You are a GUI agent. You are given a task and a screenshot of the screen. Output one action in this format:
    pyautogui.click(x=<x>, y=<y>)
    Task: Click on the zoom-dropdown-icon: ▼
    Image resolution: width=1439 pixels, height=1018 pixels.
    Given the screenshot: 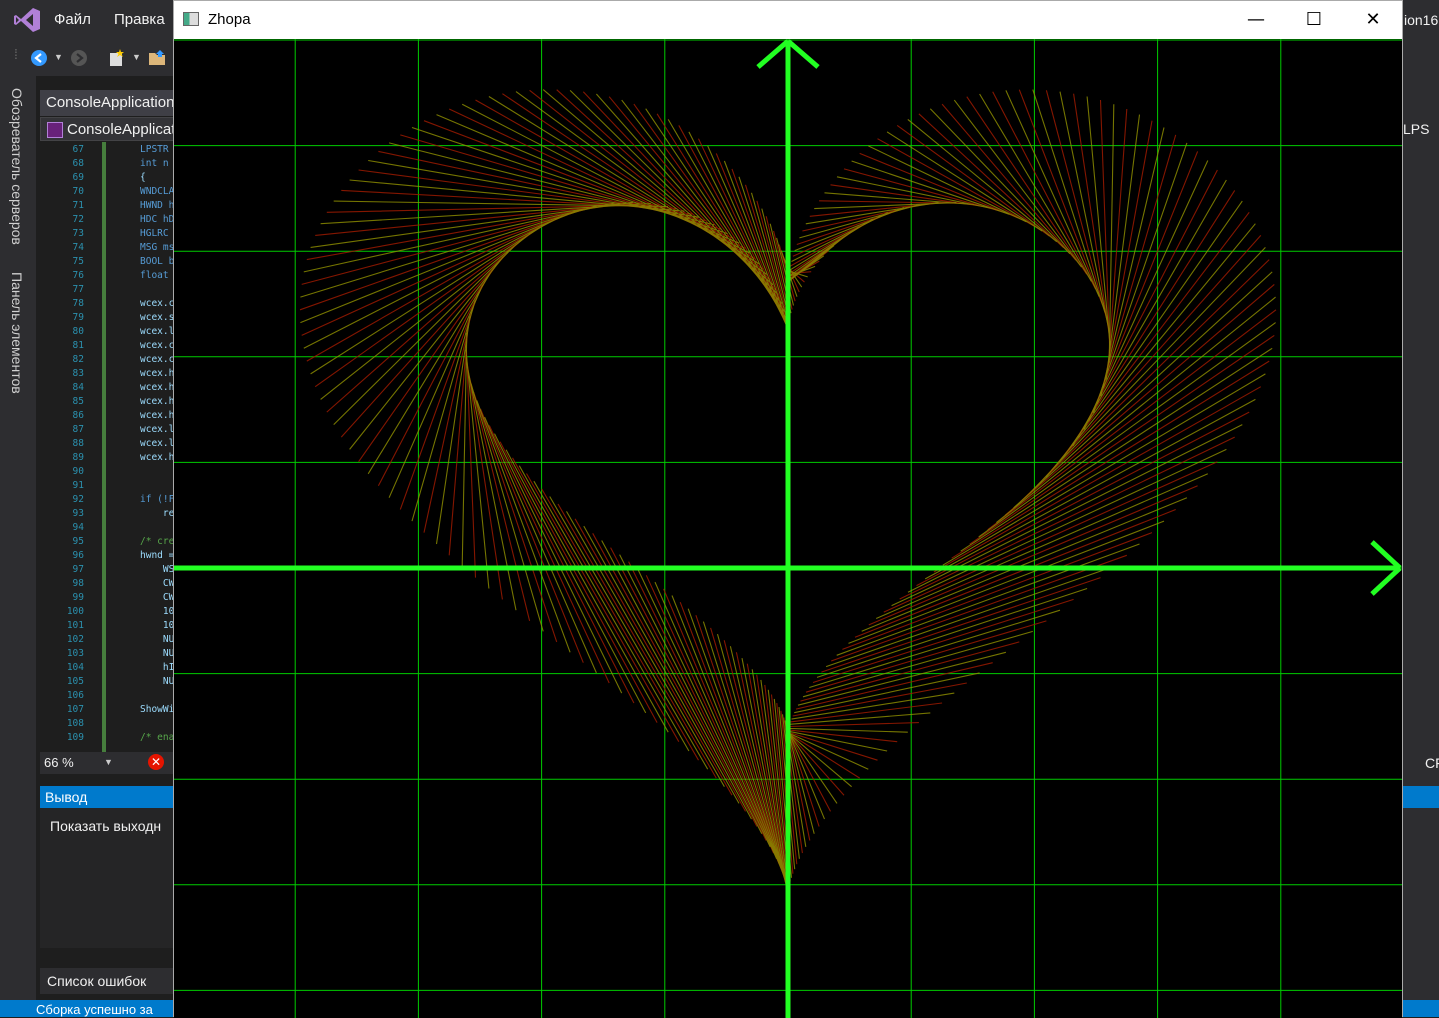 What is the action you would take?
    pyautogui.click(x=108, y=762)
    